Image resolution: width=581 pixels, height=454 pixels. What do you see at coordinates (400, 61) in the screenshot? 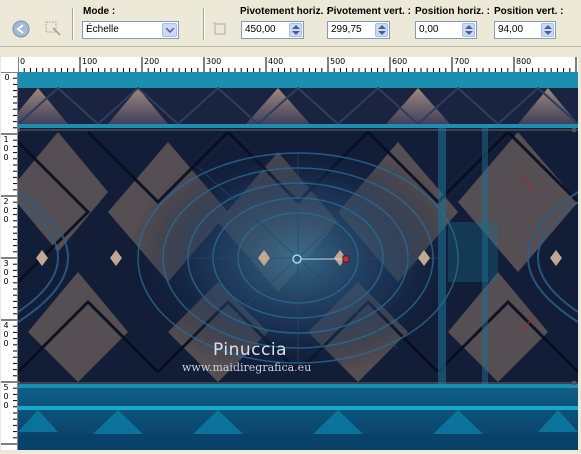
I see `ruler-label: 600` at bounding box center [400, 61].